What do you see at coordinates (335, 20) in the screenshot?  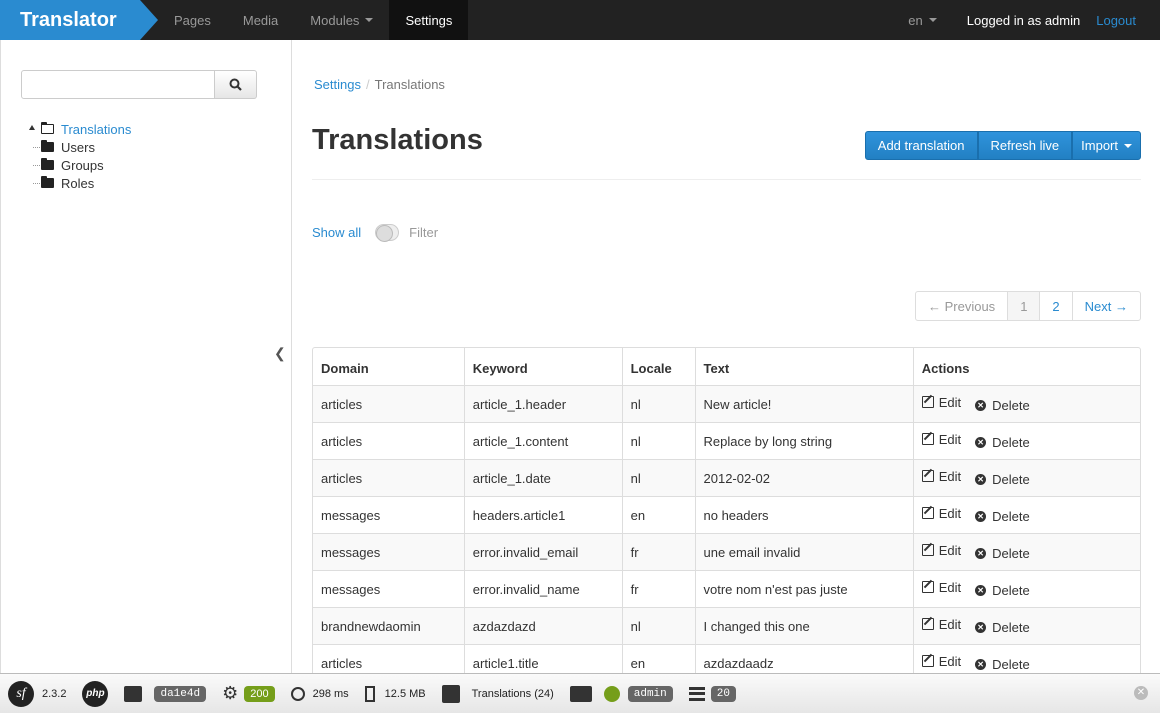 I see `nav-modules-label: Modules` at bounding box center [335, 20].